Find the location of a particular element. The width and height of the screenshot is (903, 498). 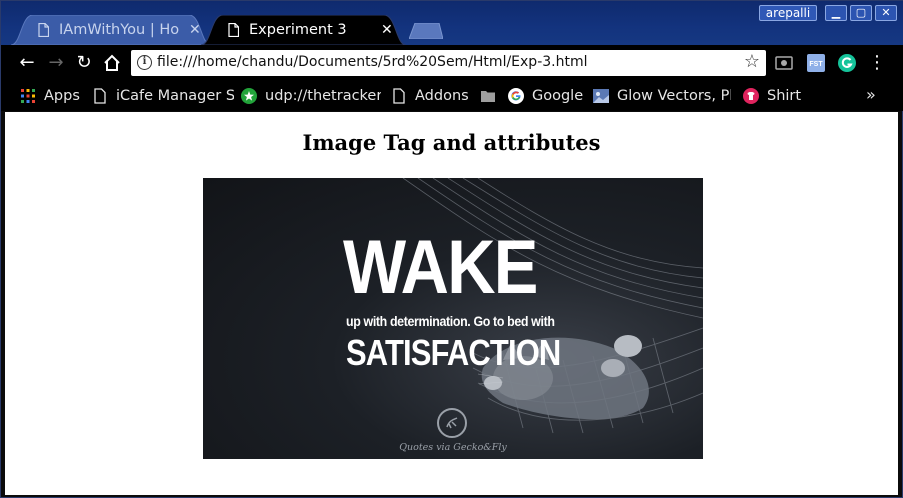

bookmark-label: Apps is located at coordinates (62, 96).